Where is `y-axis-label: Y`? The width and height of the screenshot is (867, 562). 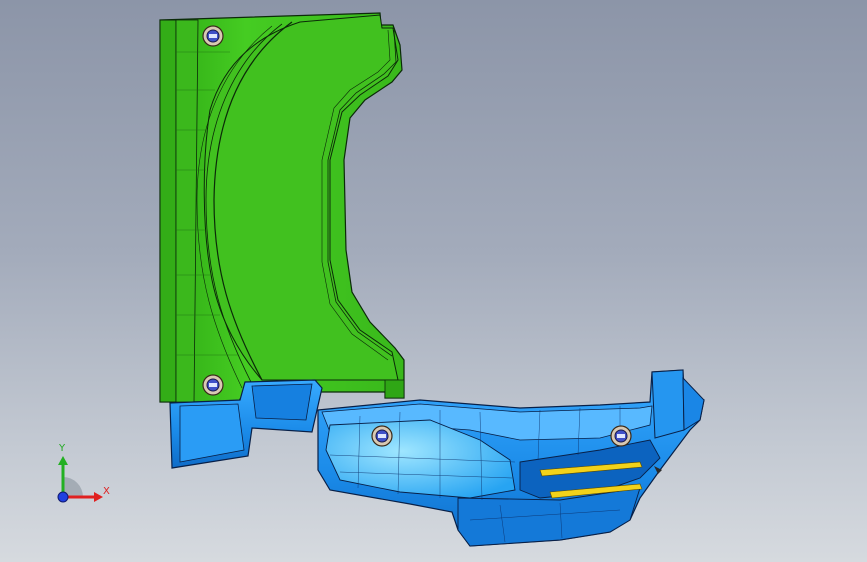
y-axis-label: Y is located at coordinates (62, 448).